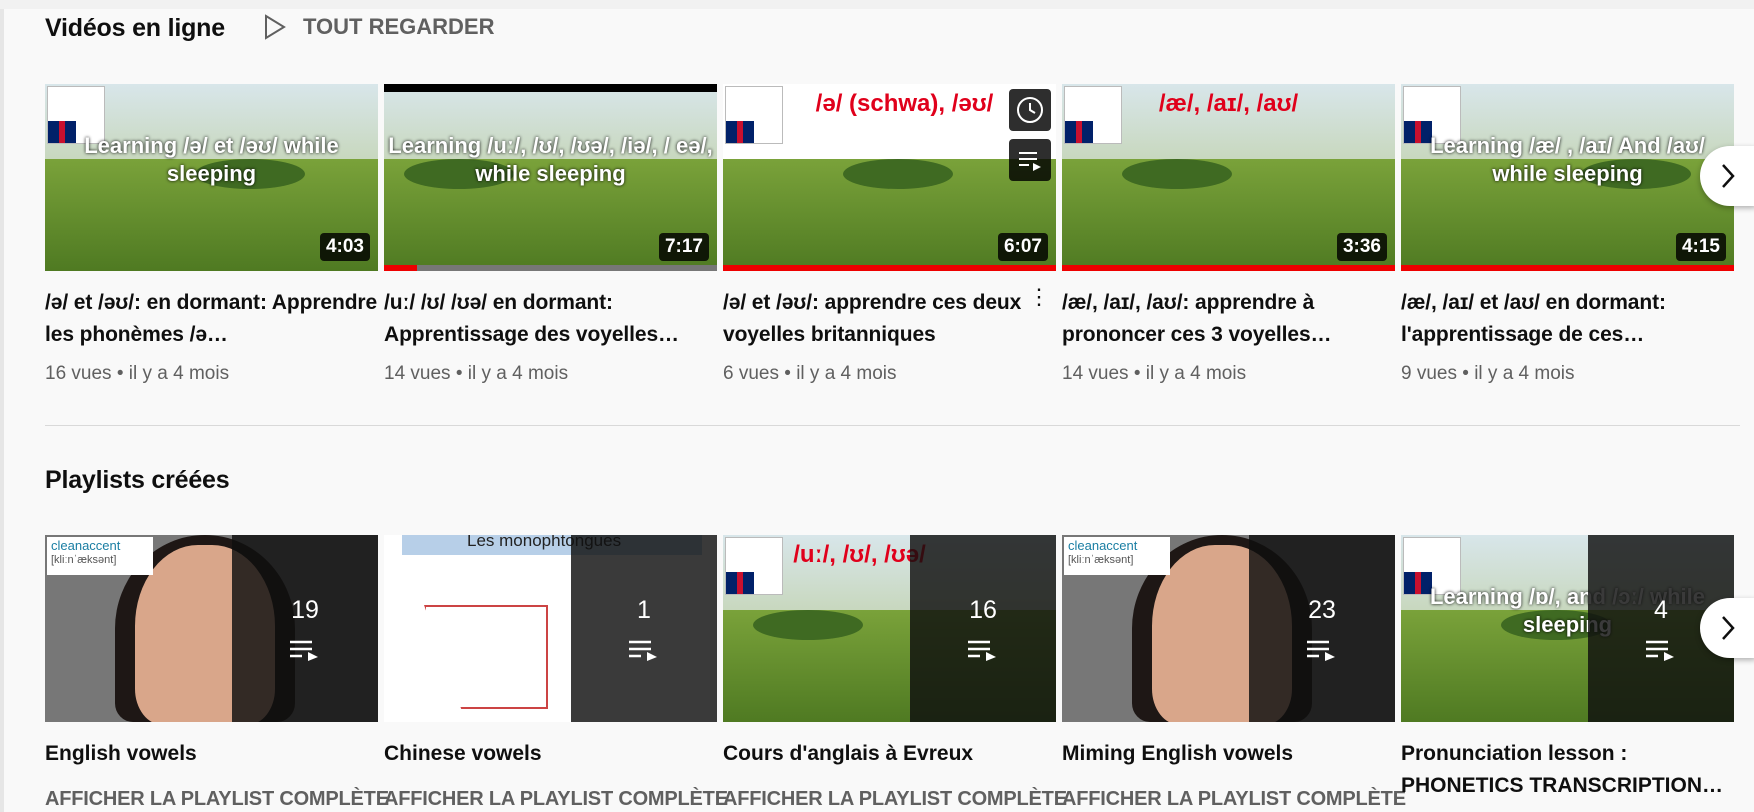  What do you see at coordinates (275, 27) in the screenshot?
I see `play-outline-icon` at bounding box center [275, 27].